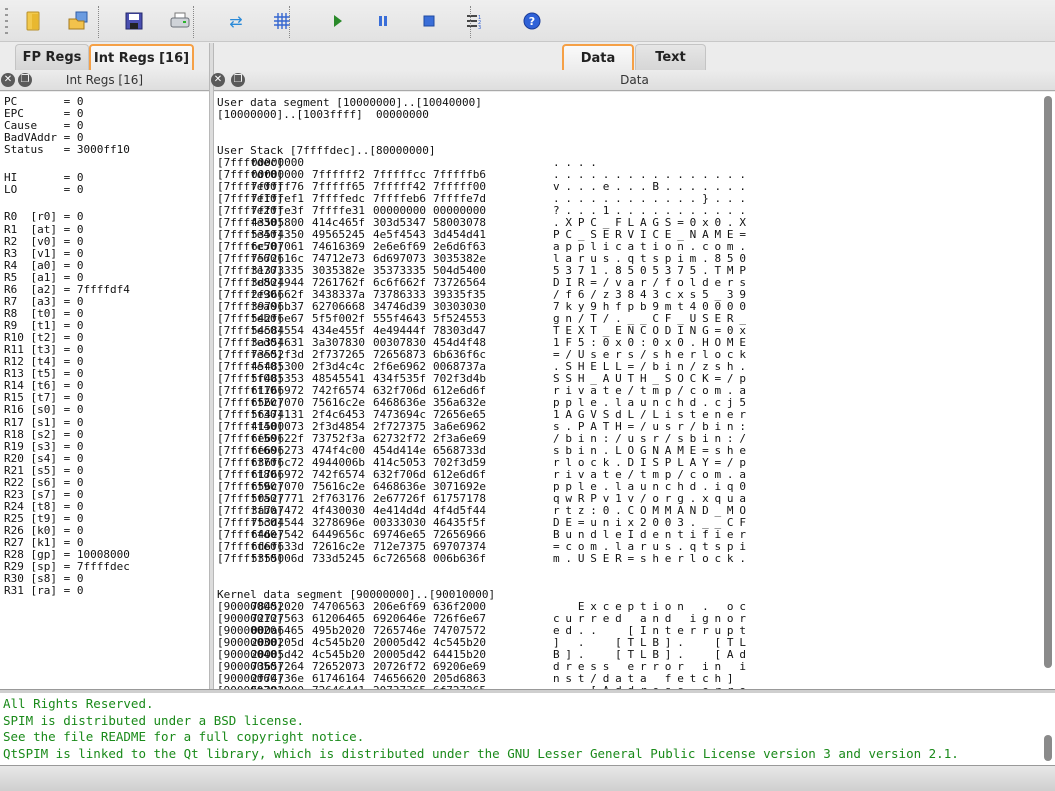  Describe the element at coordinates (236, 21) in the screenshot. I see `reinitialize-icon: ⇄` at that location.